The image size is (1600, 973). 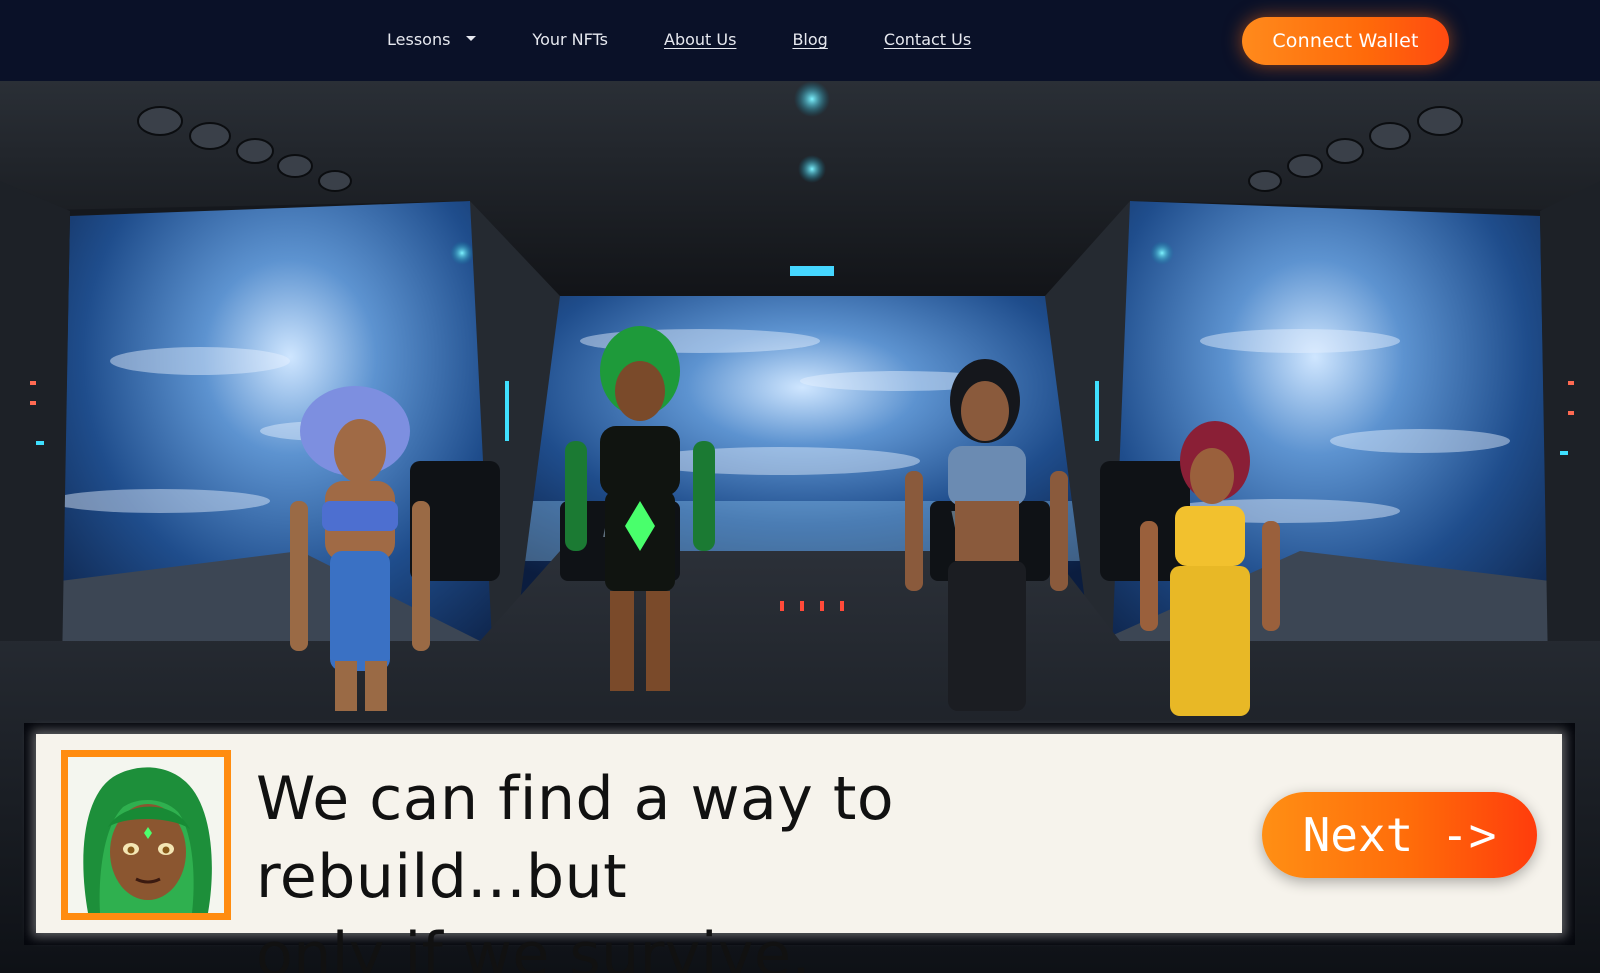 I want to click on connect-wallet-button: Connect Wallet, so click(x=1345, y=41).